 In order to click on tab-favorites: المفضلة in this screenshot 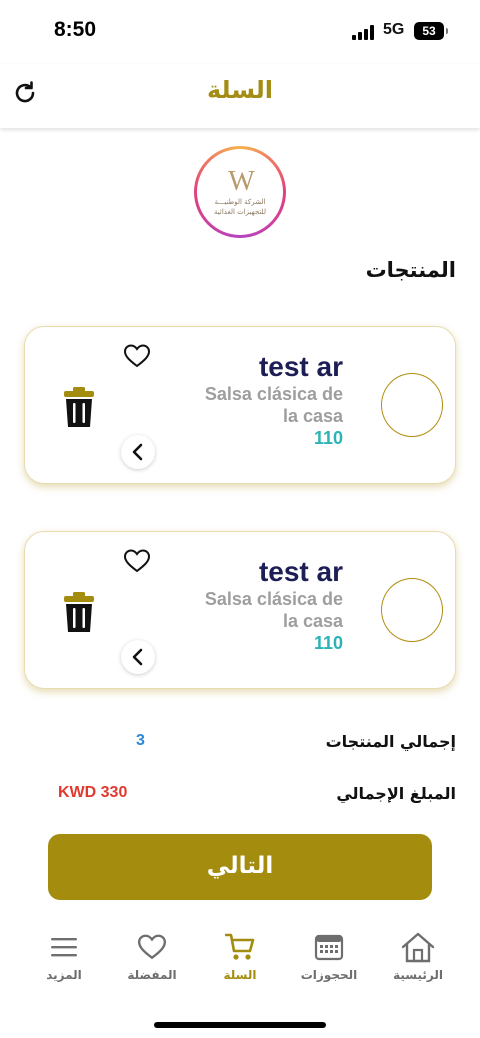, I will do `click(152, 956)`.